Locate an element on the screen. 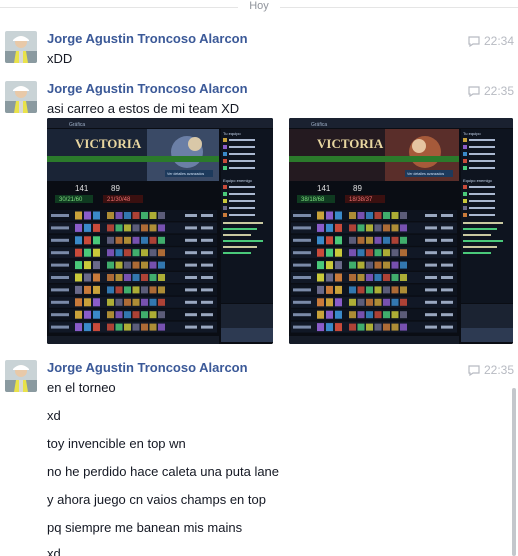 This screenshot has width=518, height=556. chat-bubble-icon is located at coordinates (474, 91).